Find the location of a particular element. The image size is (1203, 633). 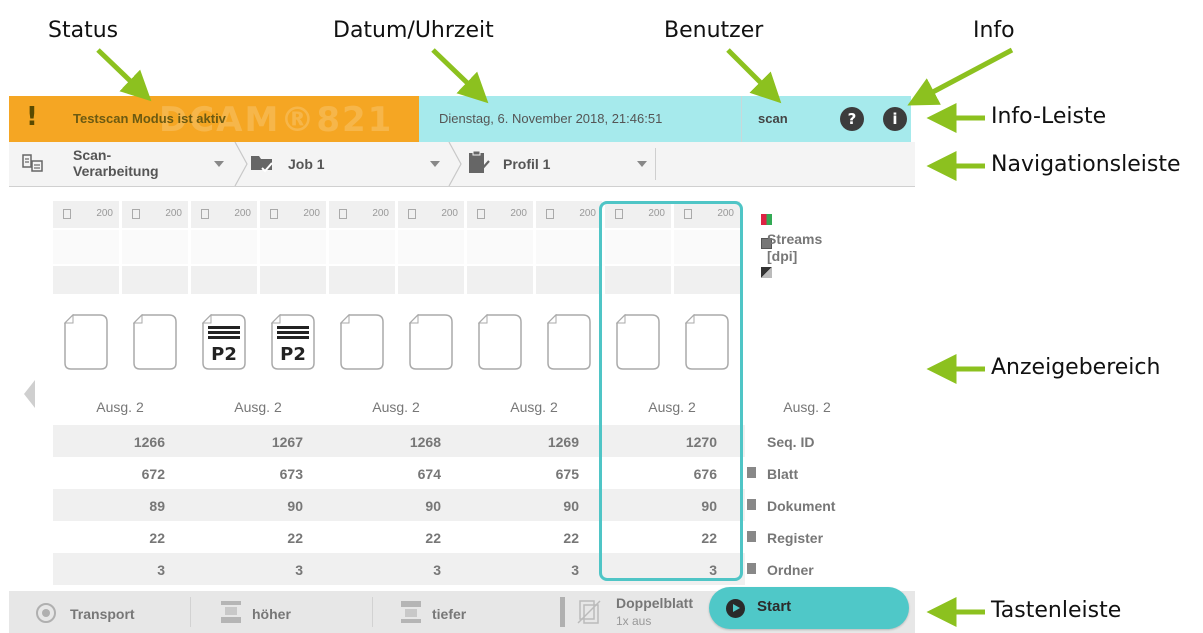

document-icon is located at coordinates (751, 504).